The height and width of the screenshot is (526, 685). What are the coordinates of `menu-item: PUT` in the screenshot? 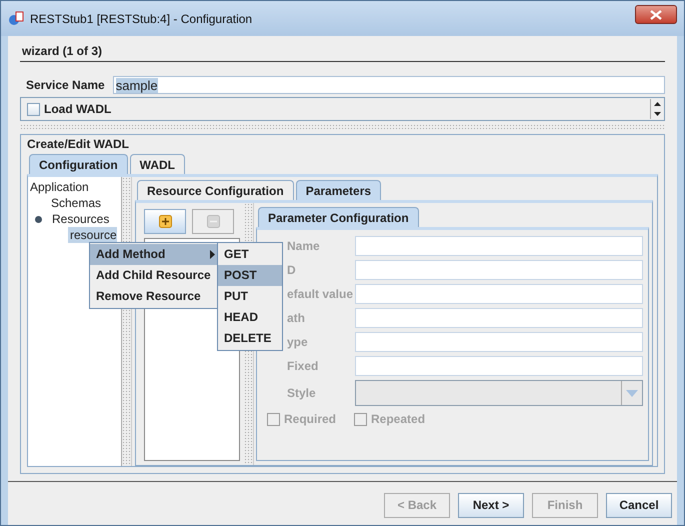 It's located at (250, 296).